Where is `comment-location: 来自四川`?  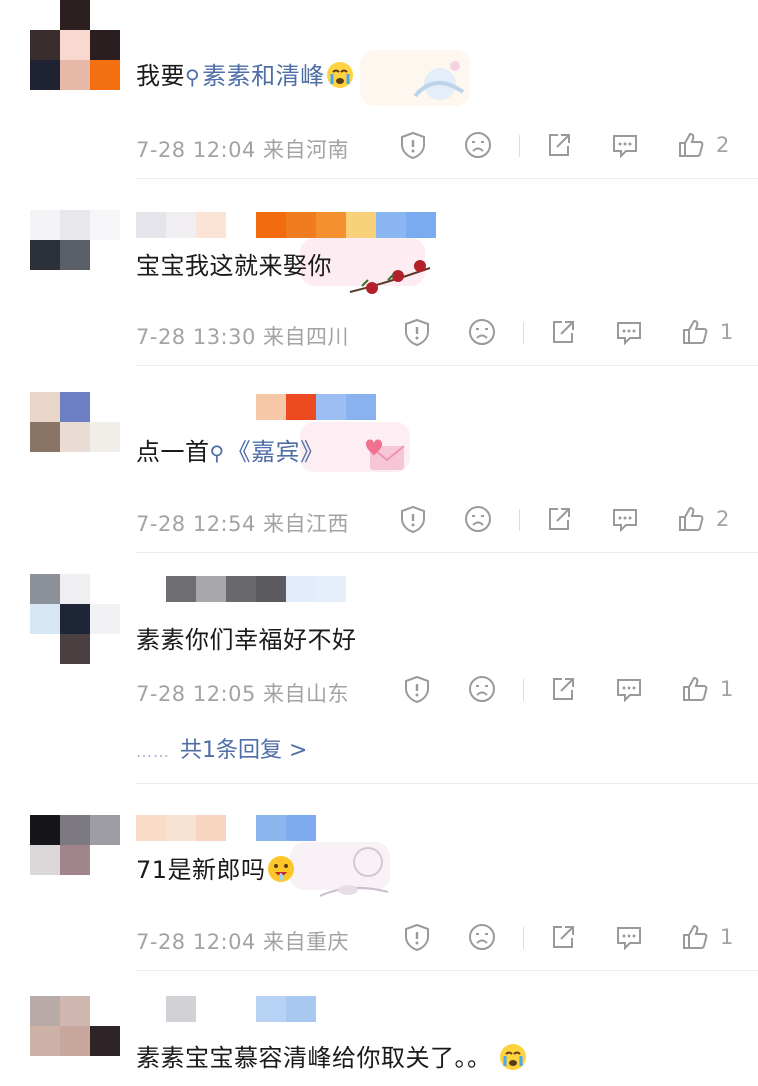
comment-location: 来自四川 is located at coordinates (306, 337).